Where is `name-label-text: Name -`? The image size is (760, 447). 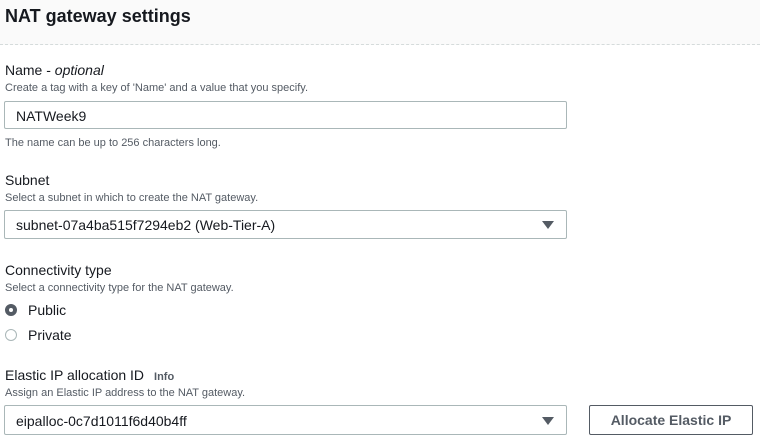 name-label-text: Name - is located at coordinates (30, 70).